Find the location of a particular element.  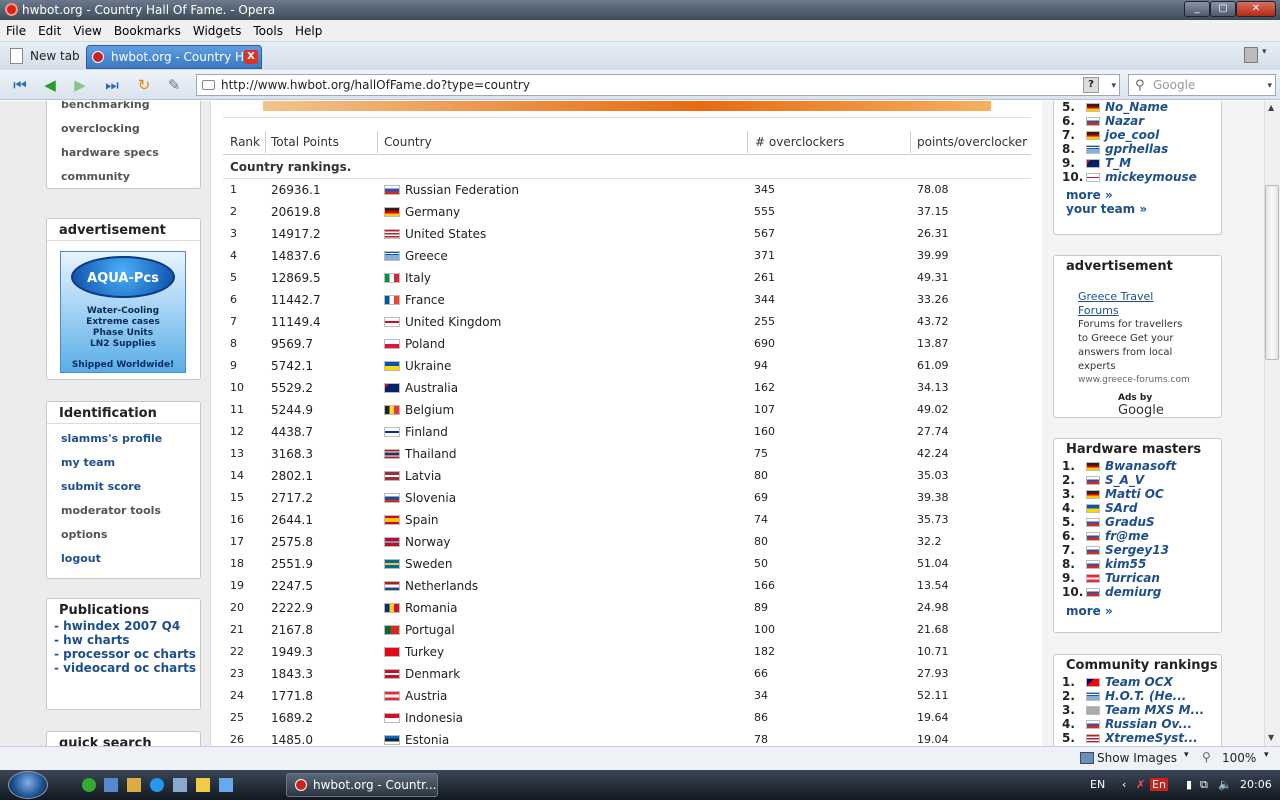

list-item: 1. Bwanasoft is located at coordinates (1141, 466).